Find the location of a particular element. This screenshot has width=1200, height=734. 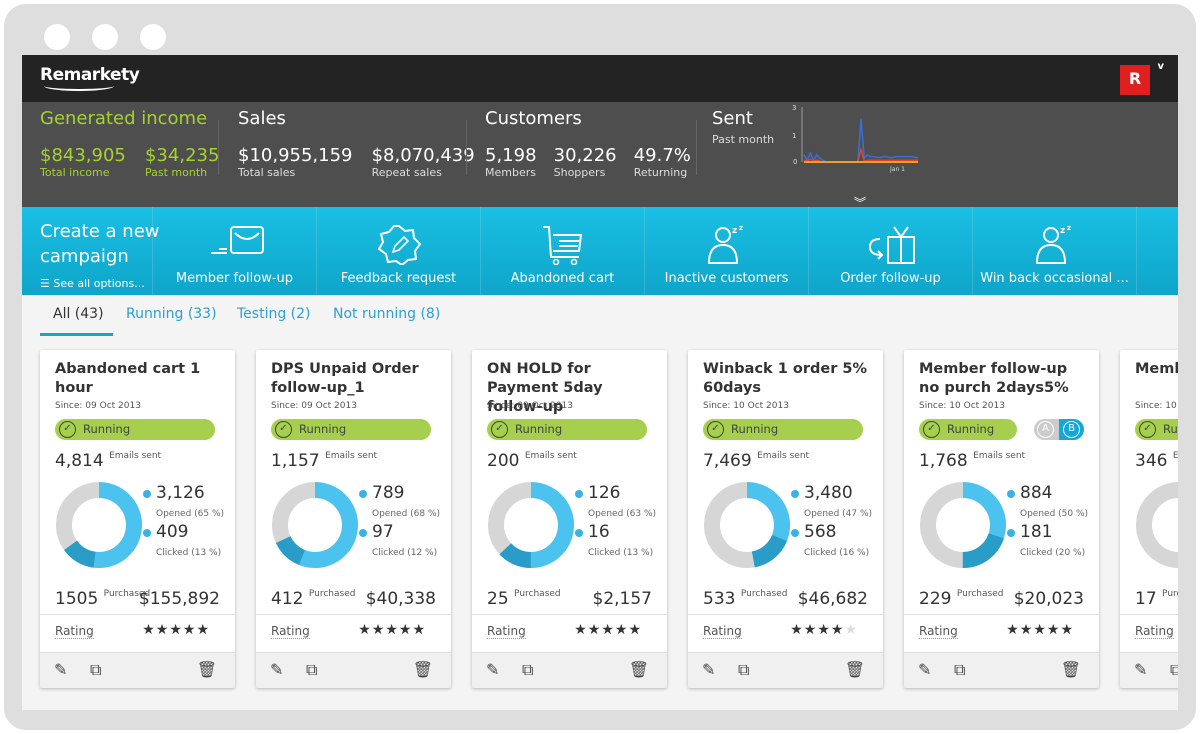

variant-a: A is located at coordinates (1045, 429).